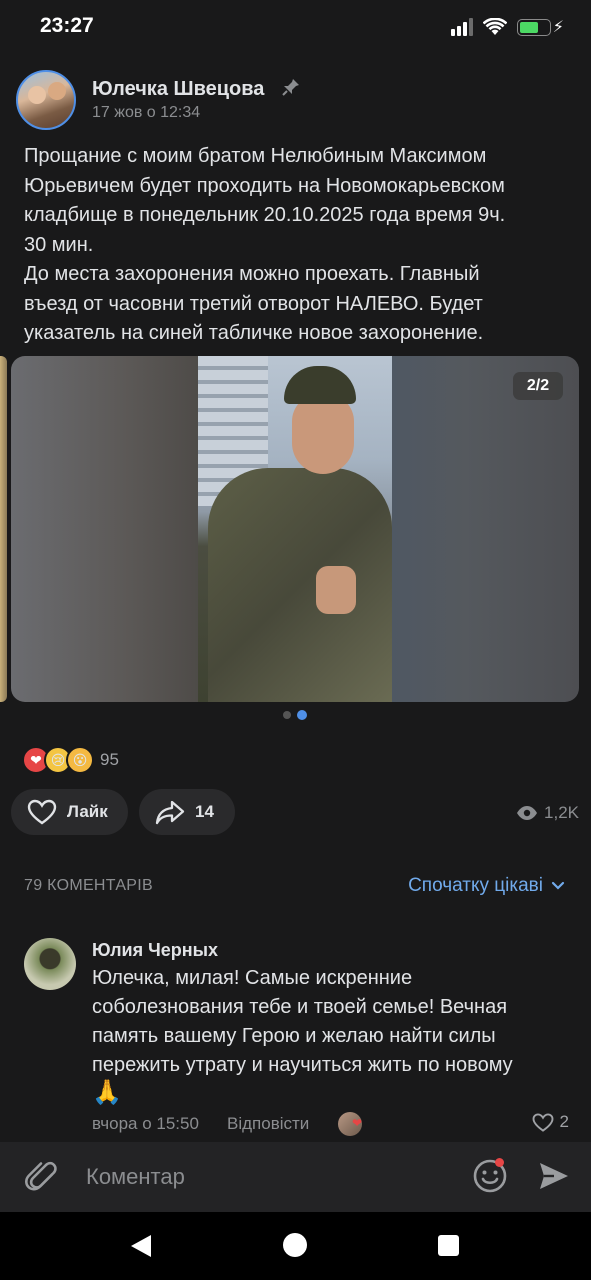 This screenshot has height=1280, width=591. Describe the element at coordinates (46, 100) in the screenshot. I see `author-avatar` at that location.